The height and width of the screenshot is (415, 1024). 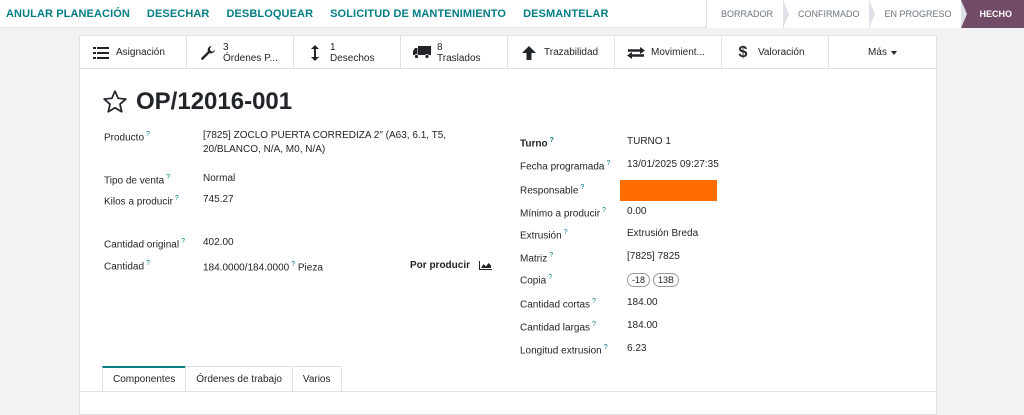 I want to click on dollar-icon: $, so click(x=743, y=52).